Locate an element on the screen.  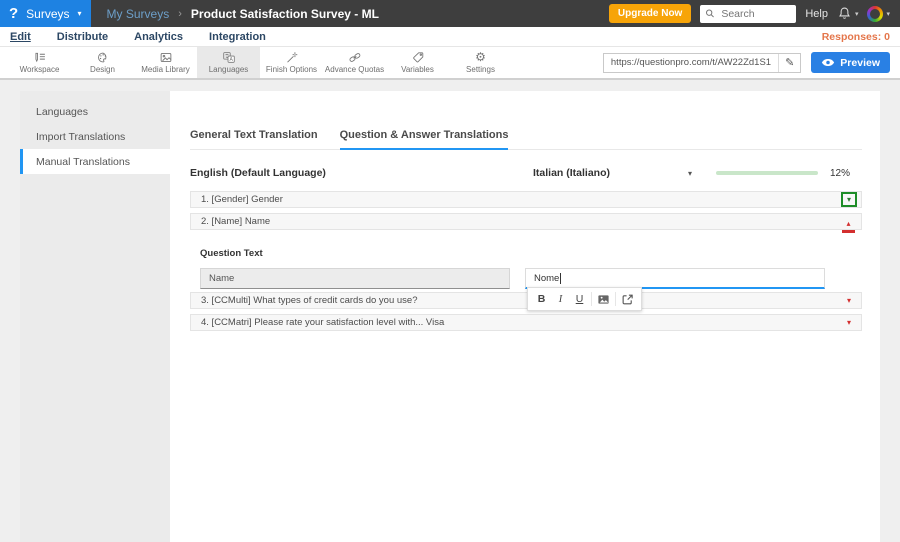
upgrade-now-button: Upgrade Now is located at coordinates (650, 13).